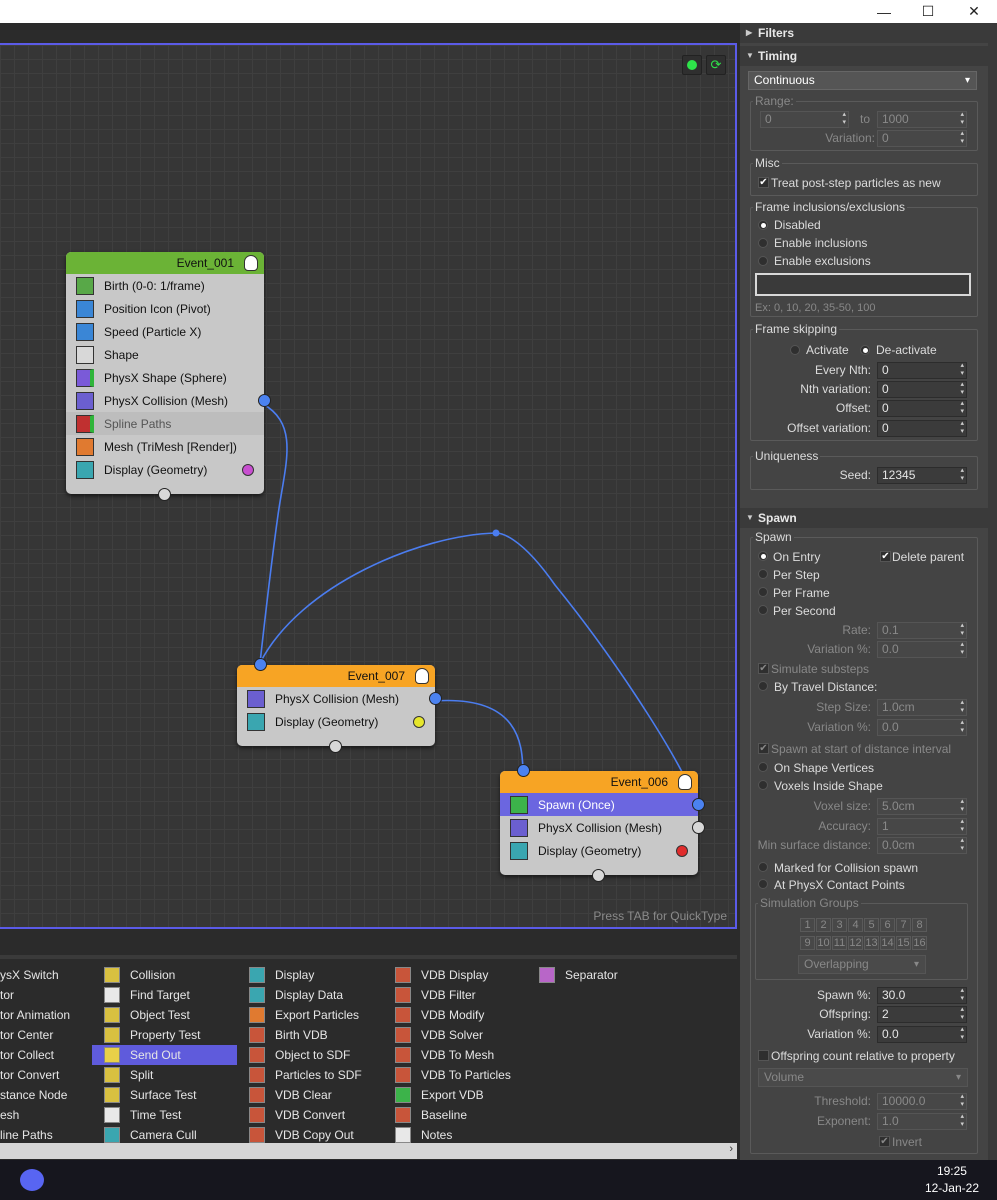 The height and width of the screenshot is (1200, 997). I want to click on simulation-group-button: 6, so click(887, 925).